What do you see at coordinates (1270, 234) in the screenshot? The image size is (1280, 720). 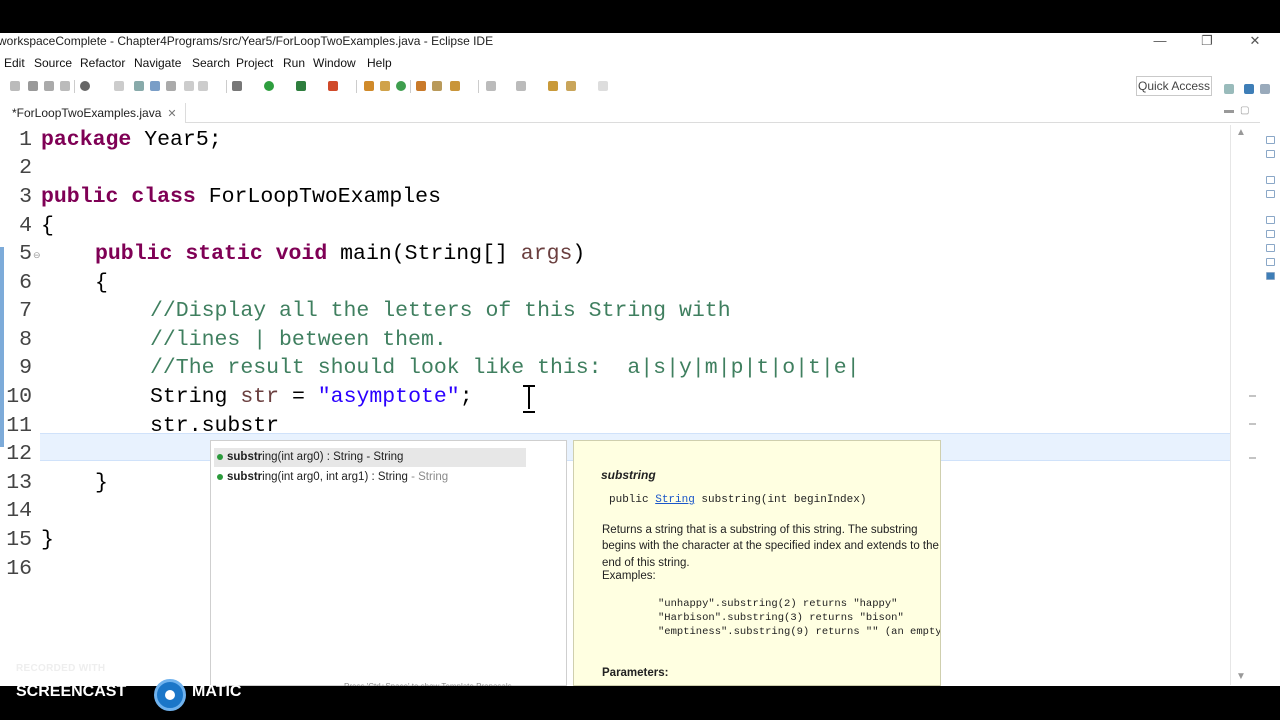 I see `console-icon` at bounding box center [1270, 234].